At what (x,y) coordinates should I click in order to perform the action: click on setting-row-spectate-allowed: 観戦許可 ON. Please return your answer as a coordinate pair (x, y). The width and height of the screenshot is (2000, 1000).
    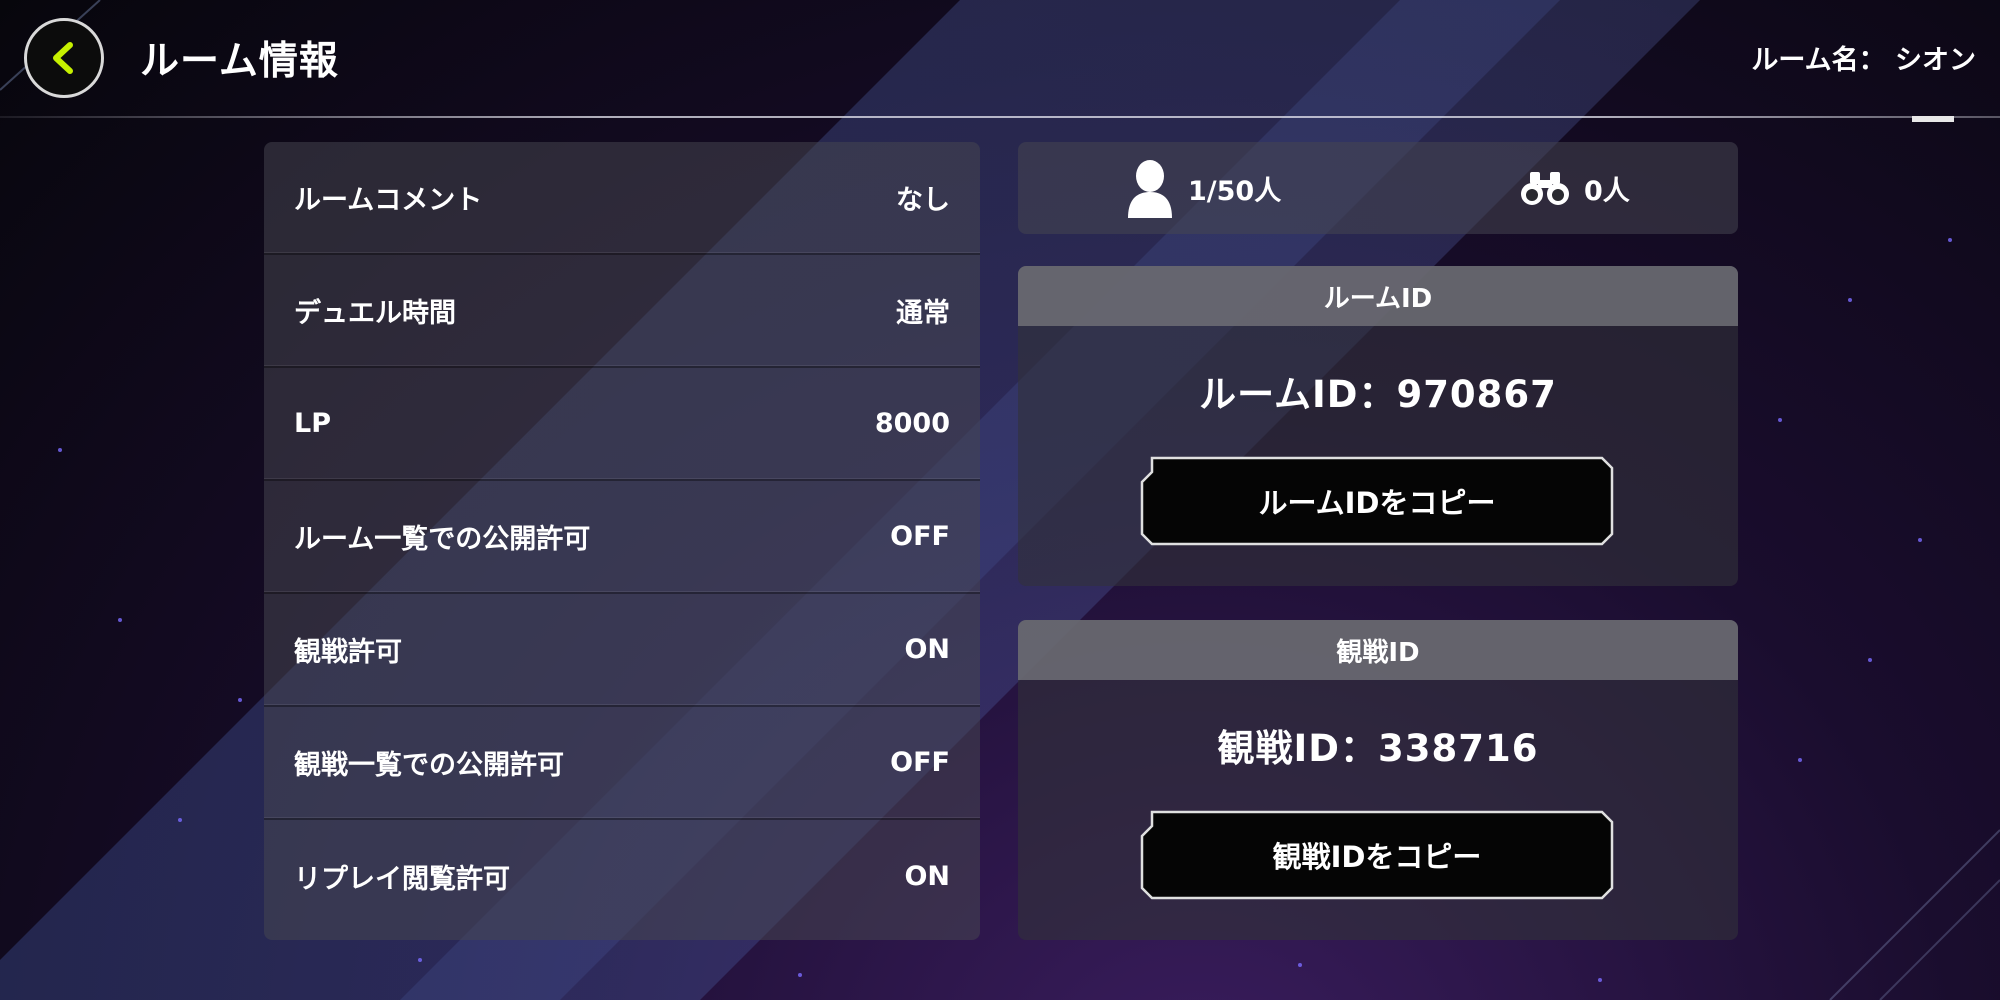
    Looking at the image, I should click on (622, 650).